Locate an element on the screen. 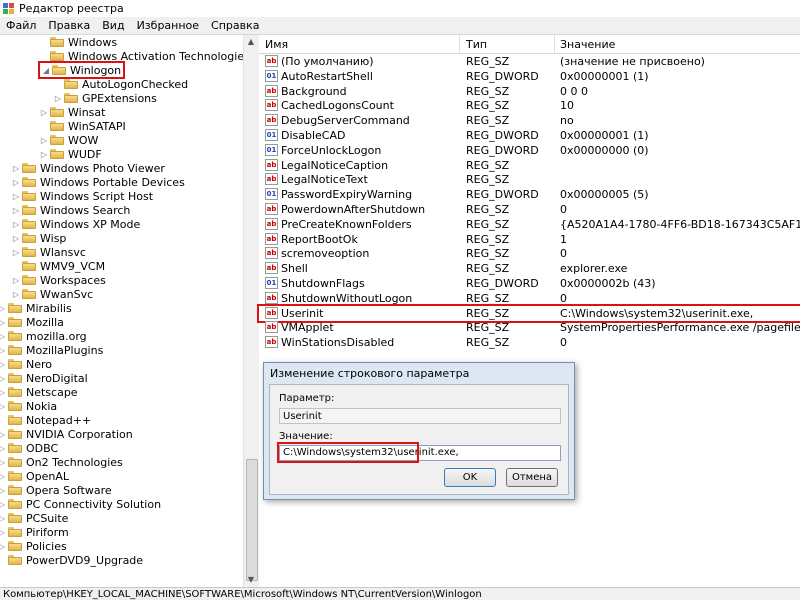  value-row: 01 DisableCAD REG_DWORD 0x00000001 (1) is located at coordinates (529, 135).